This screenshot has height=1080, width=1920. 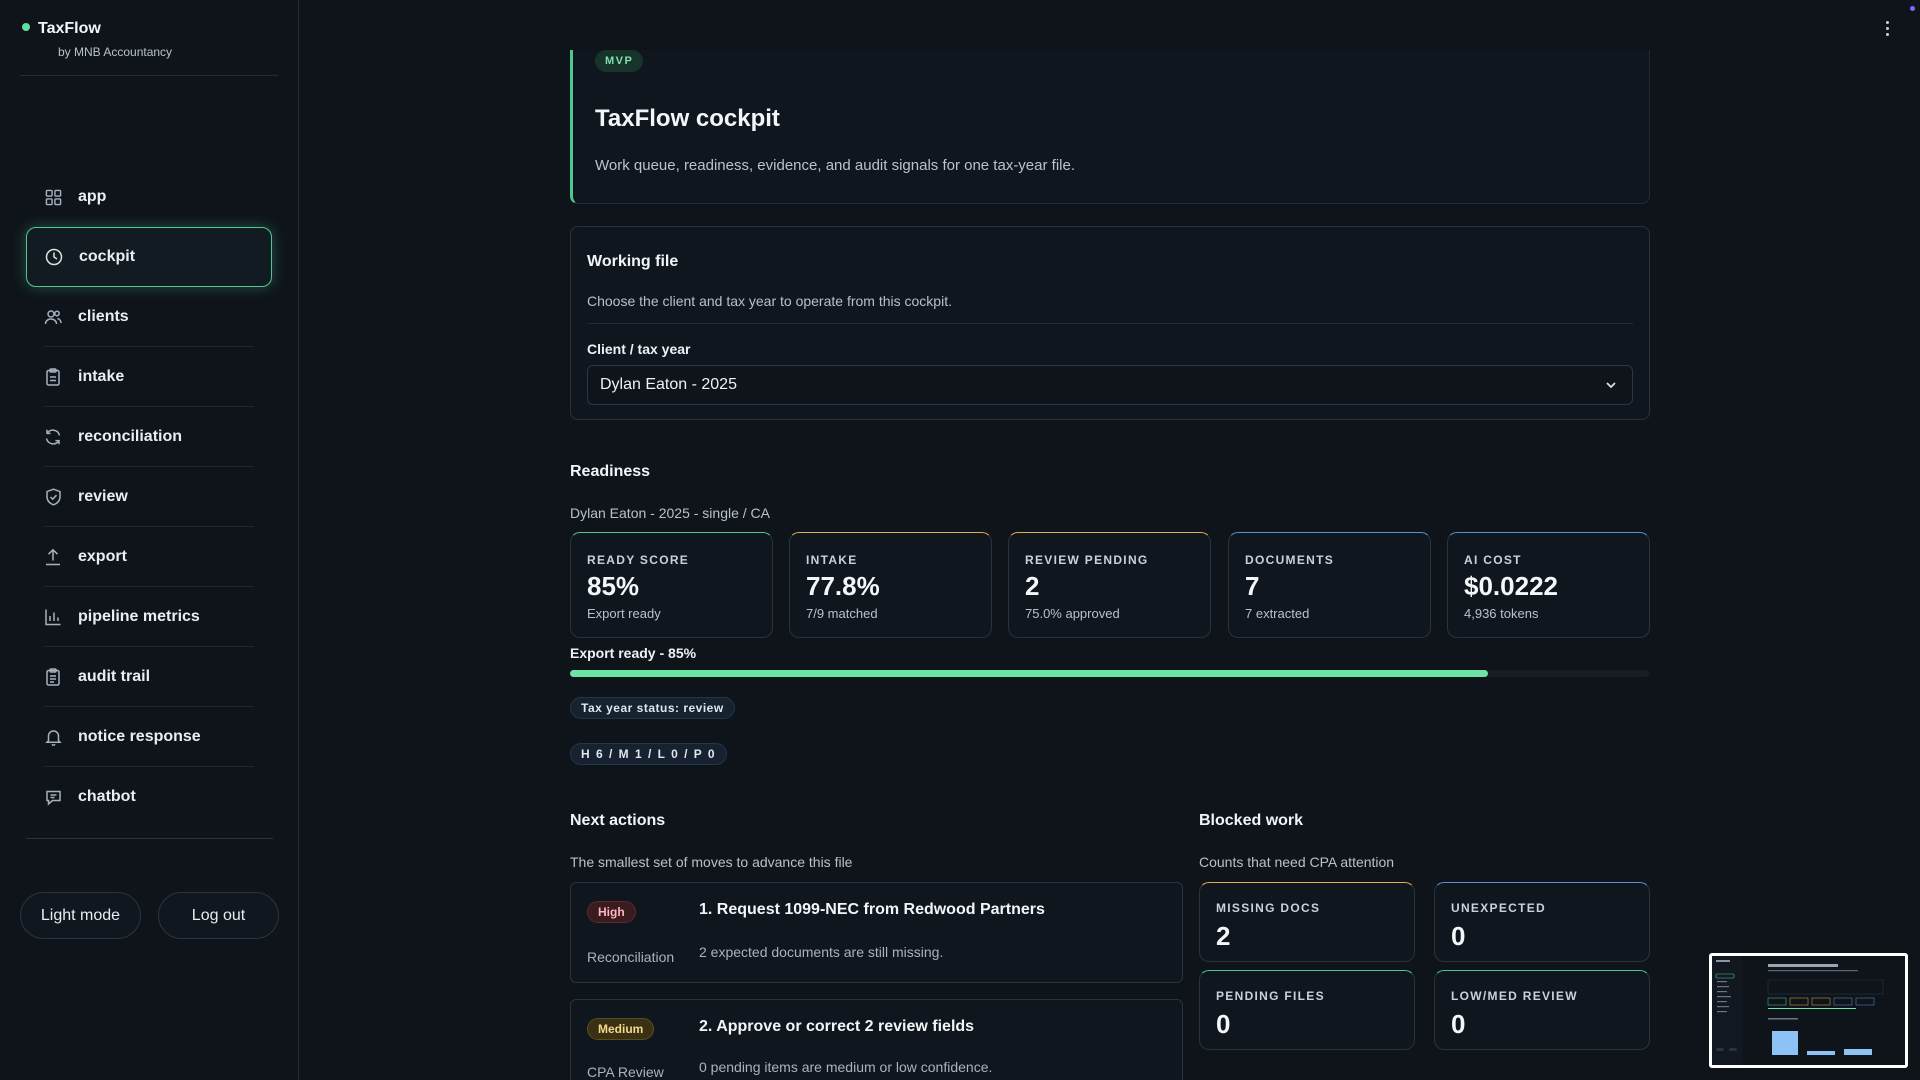 I want to click on next-actions-title: Next actions, so click(x=618, y=820).